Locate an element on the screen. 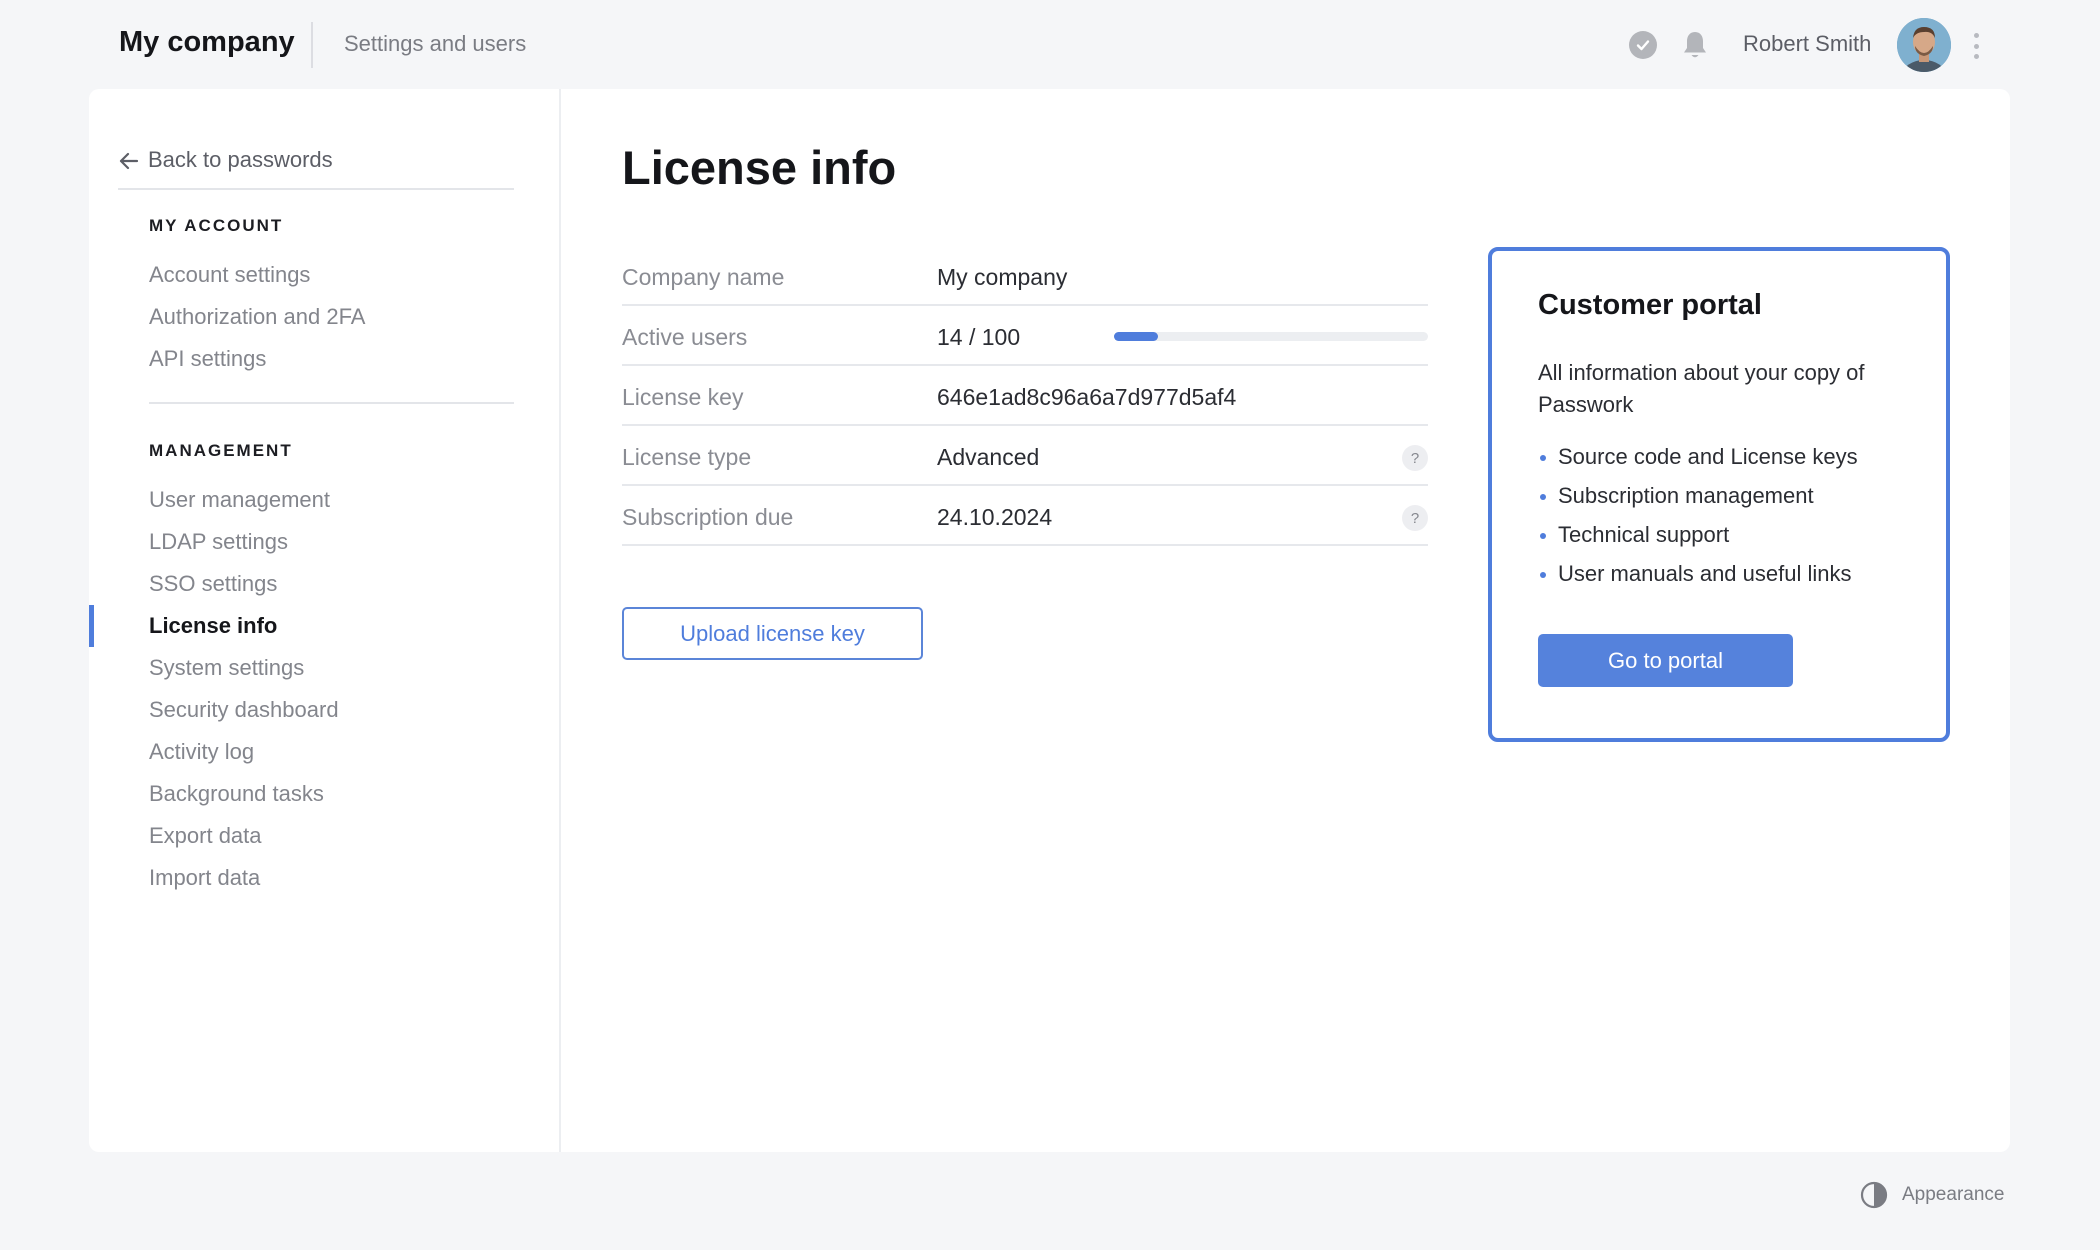 This screenshot has height=1250, width=2100. list-item: Technical support is located at coordinates (1698, 538).